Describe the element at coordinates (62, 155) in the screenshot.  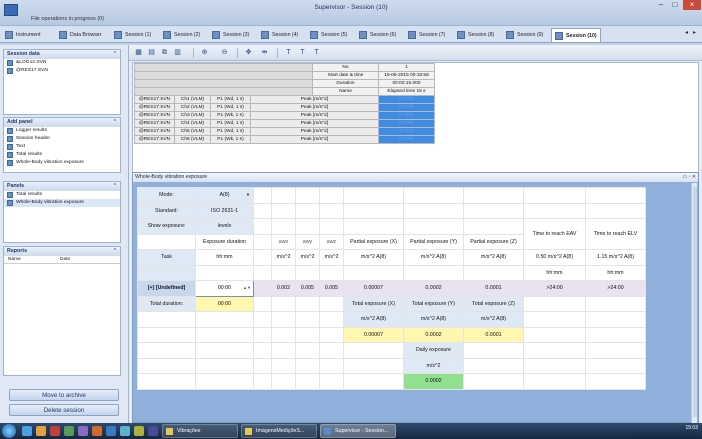
I see `add-panel-item: Total results` at that location.